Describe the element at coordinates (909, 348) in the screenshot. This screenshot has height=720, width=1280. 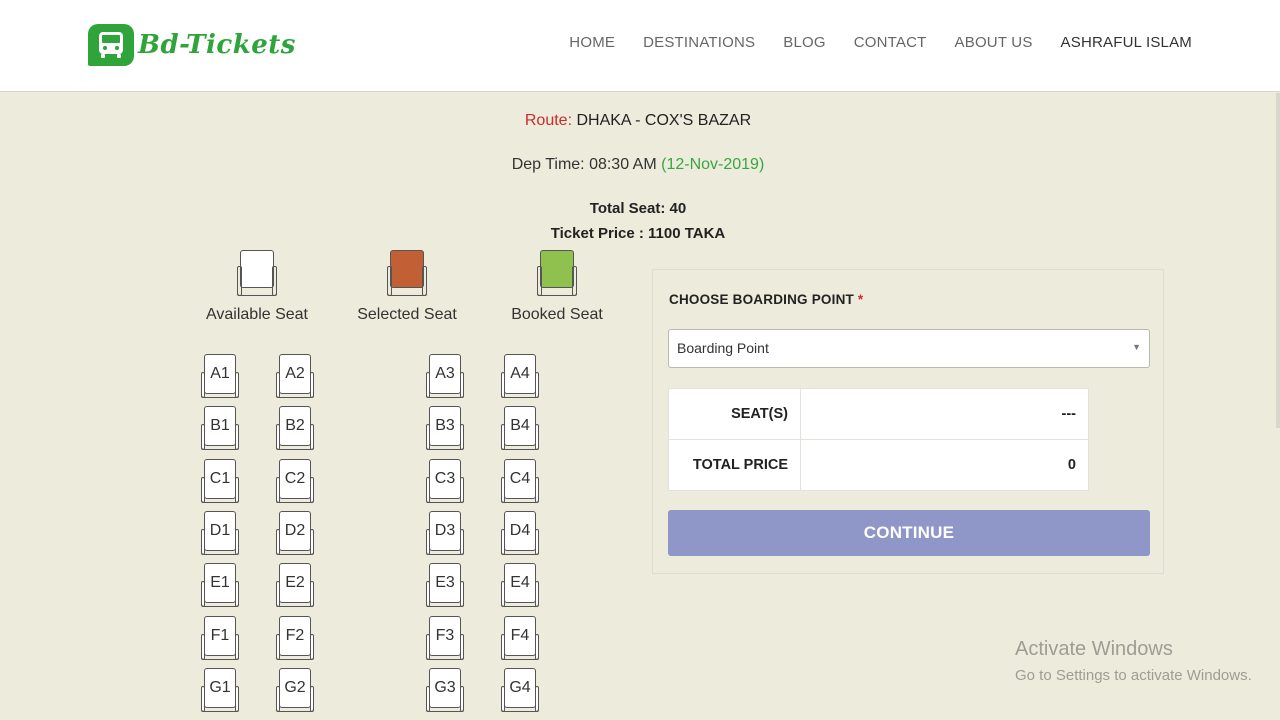
I see `boarding-point-select: Boarding Point ▼` at that location.